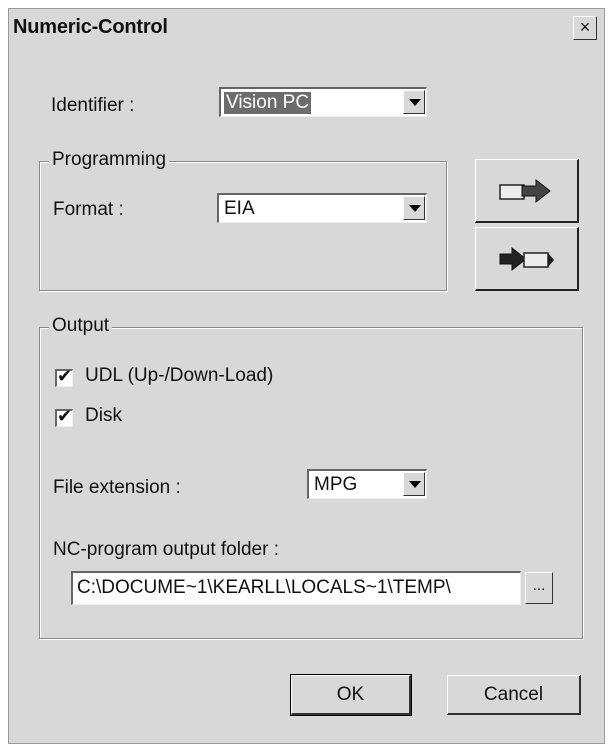  Describe the element at coordinates (179, 375) in the screenshot. I see `udl-label: UDL (Up-/Down-Load)` at that location.